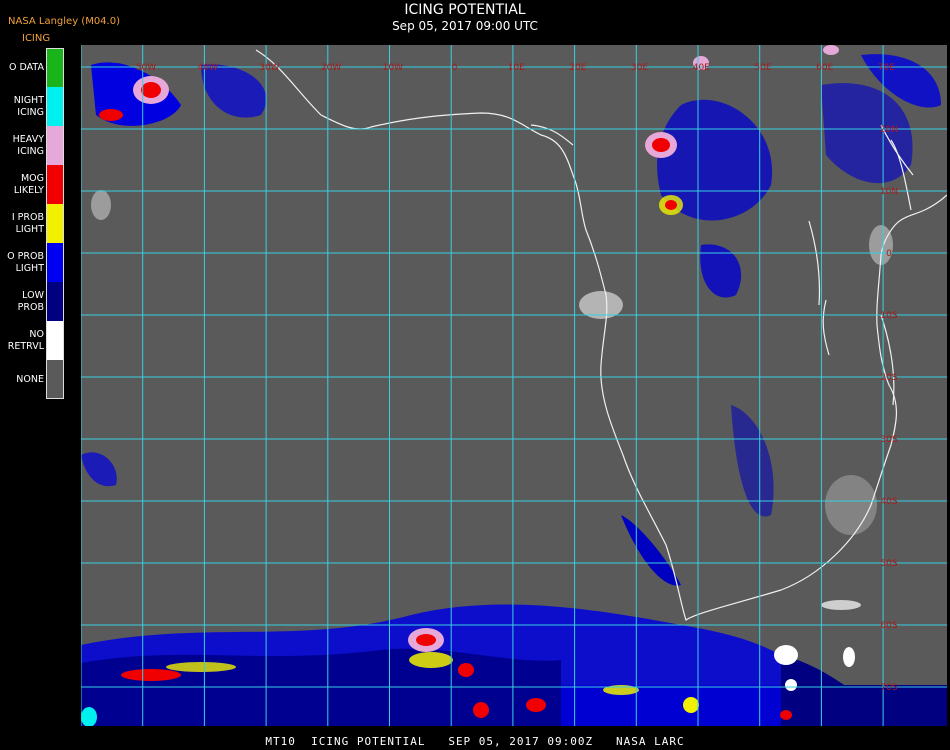 This screenshot has width=950, height=750. Describe the element at coordinates (889, 254) in the screenshot. I see `latitude-label: 0` at that location.